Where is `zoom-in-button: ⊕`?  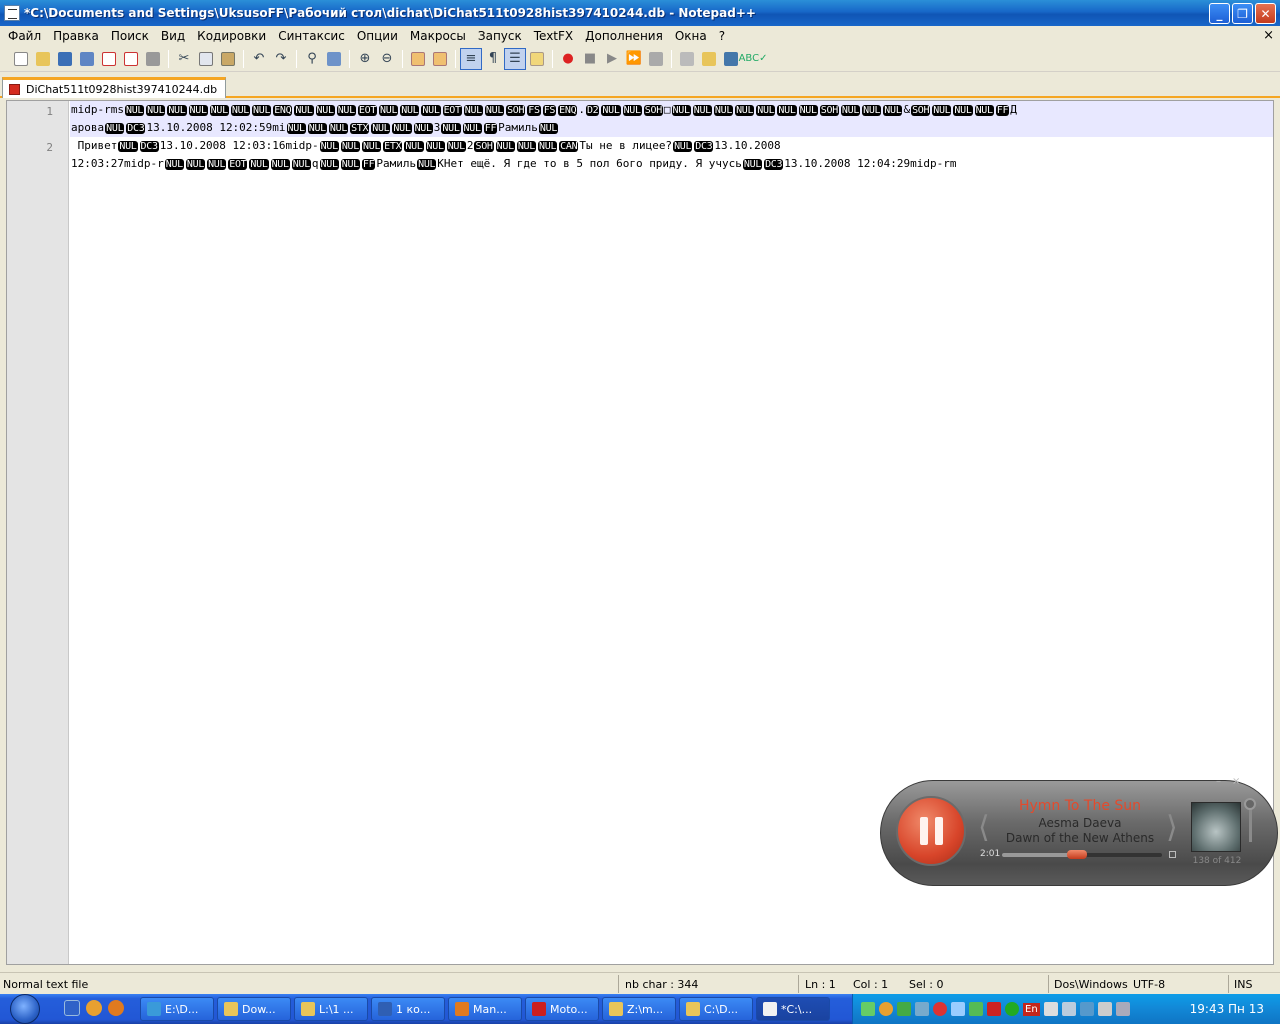 zoom-in-button: ⊕ is located at coordinates (365, 59).